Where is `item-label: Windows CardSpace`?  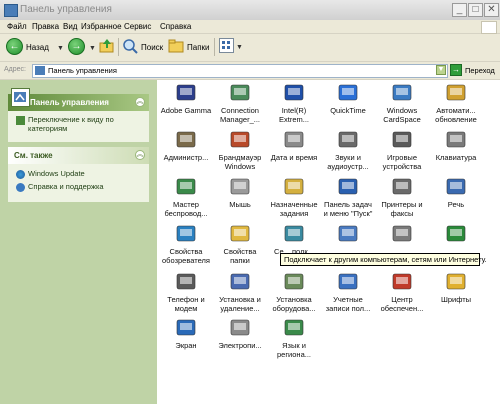 item-label: Windows CardSpace is located at coordinates (402, 115).